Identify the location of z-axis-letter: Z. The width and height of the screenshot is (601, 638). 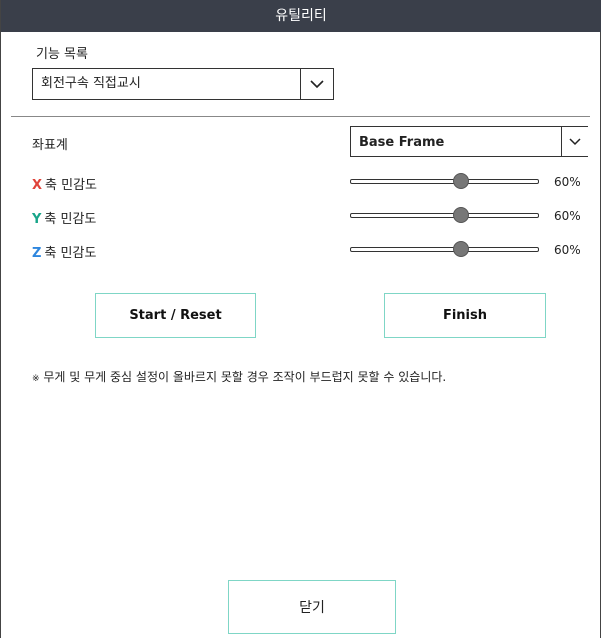
(37, 253).